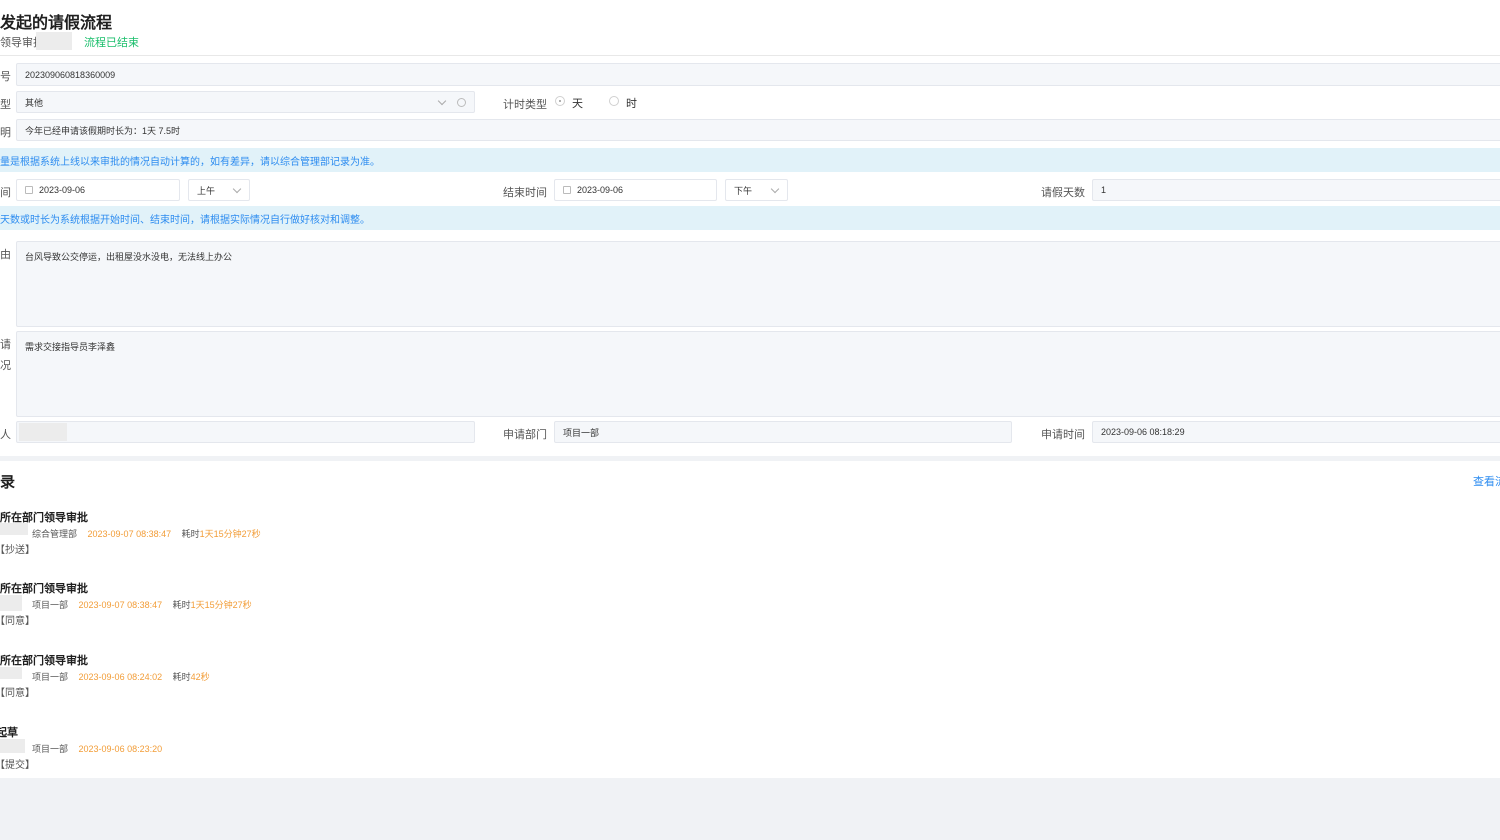  What do you see at coordinates (111, 43) in the screenshot?
I see `process-status: 流程已结束` at bounding box center [111, 43].